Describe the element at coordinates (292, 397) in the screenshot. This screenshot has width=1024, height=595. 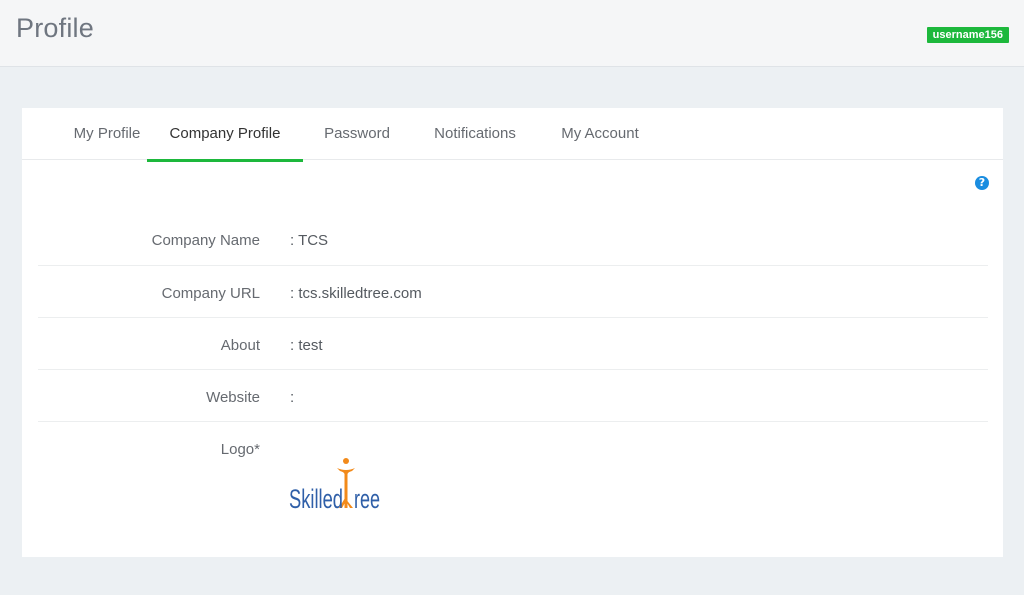
I see `website-value: :` at that location.